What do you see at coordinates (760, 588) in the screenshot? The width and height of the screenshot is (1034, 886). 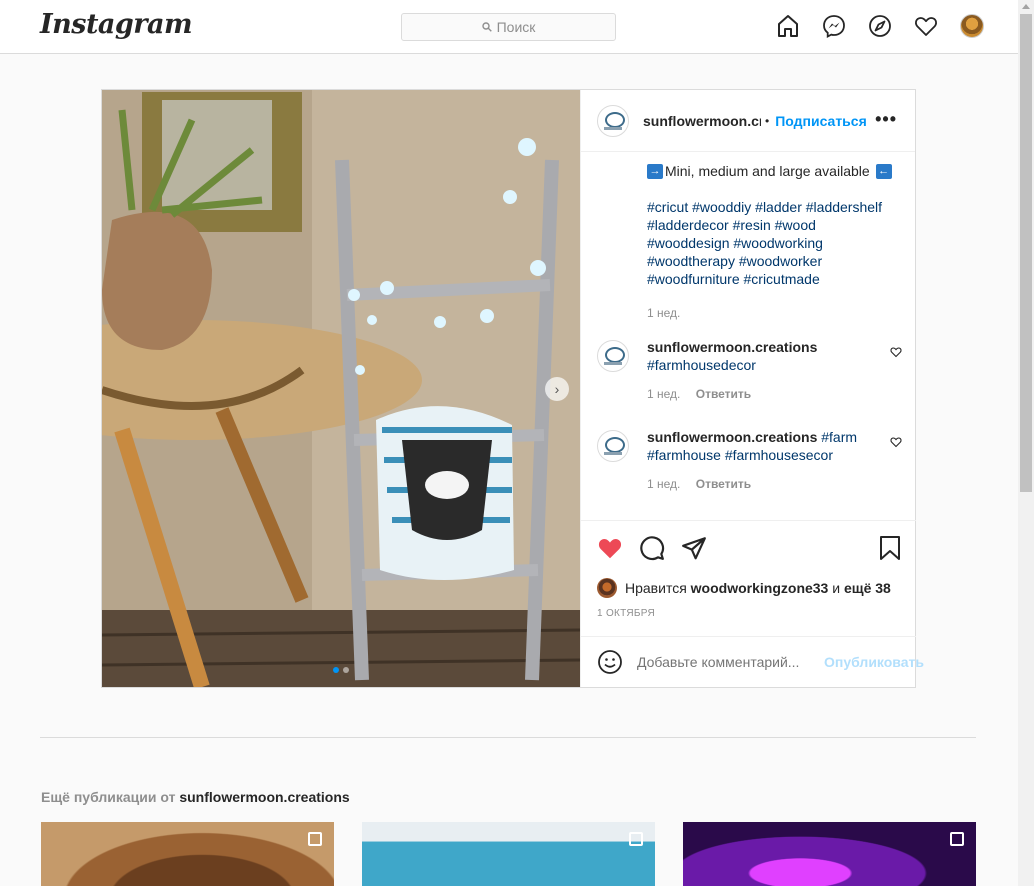 I see `liker-username: woodworkingzone33` at bounding box center [760, 588].